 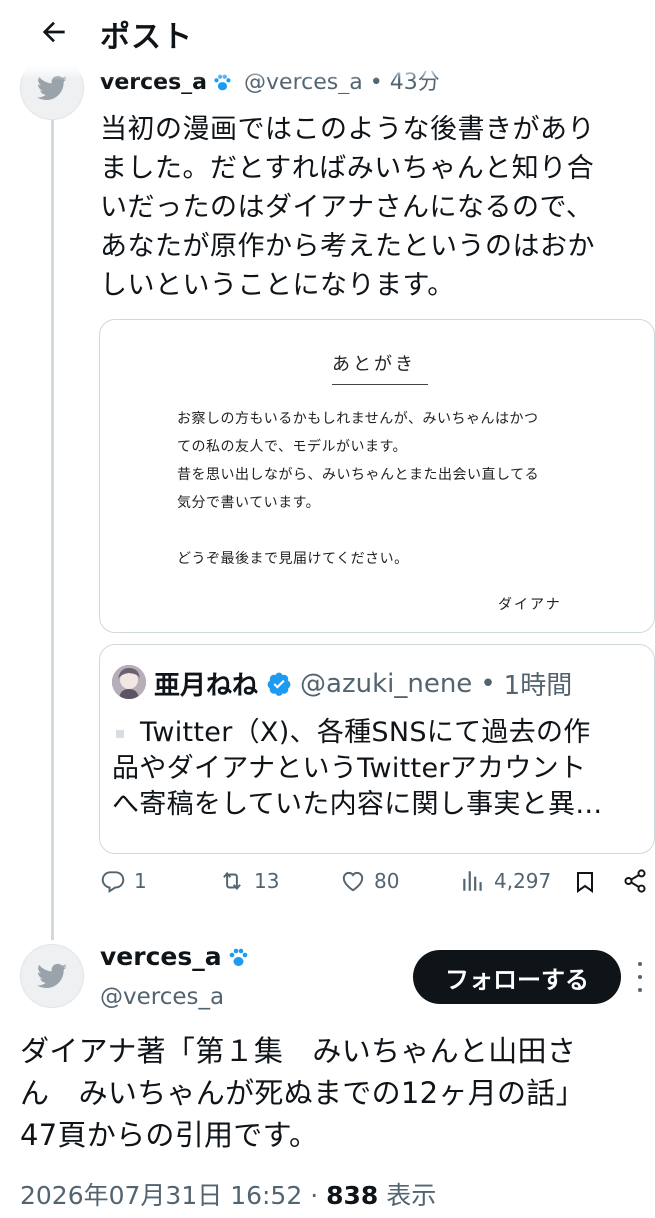 I want to click on page-title: ポスト, so click(x=146, y=37).